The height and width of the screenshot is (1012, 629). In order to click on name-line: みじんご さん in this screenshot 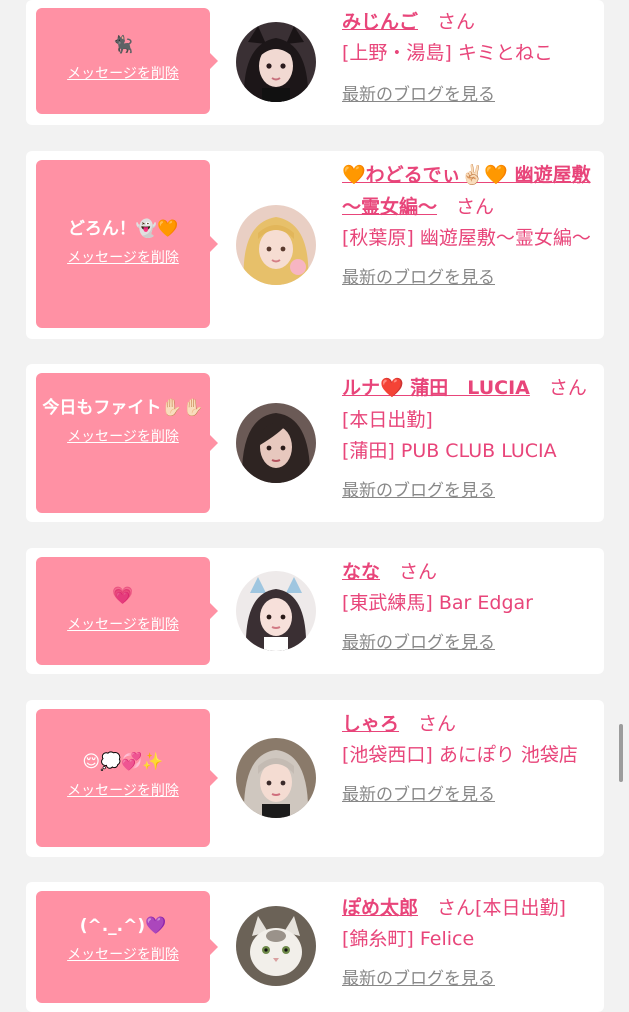, I will do `click(469, 22)`.